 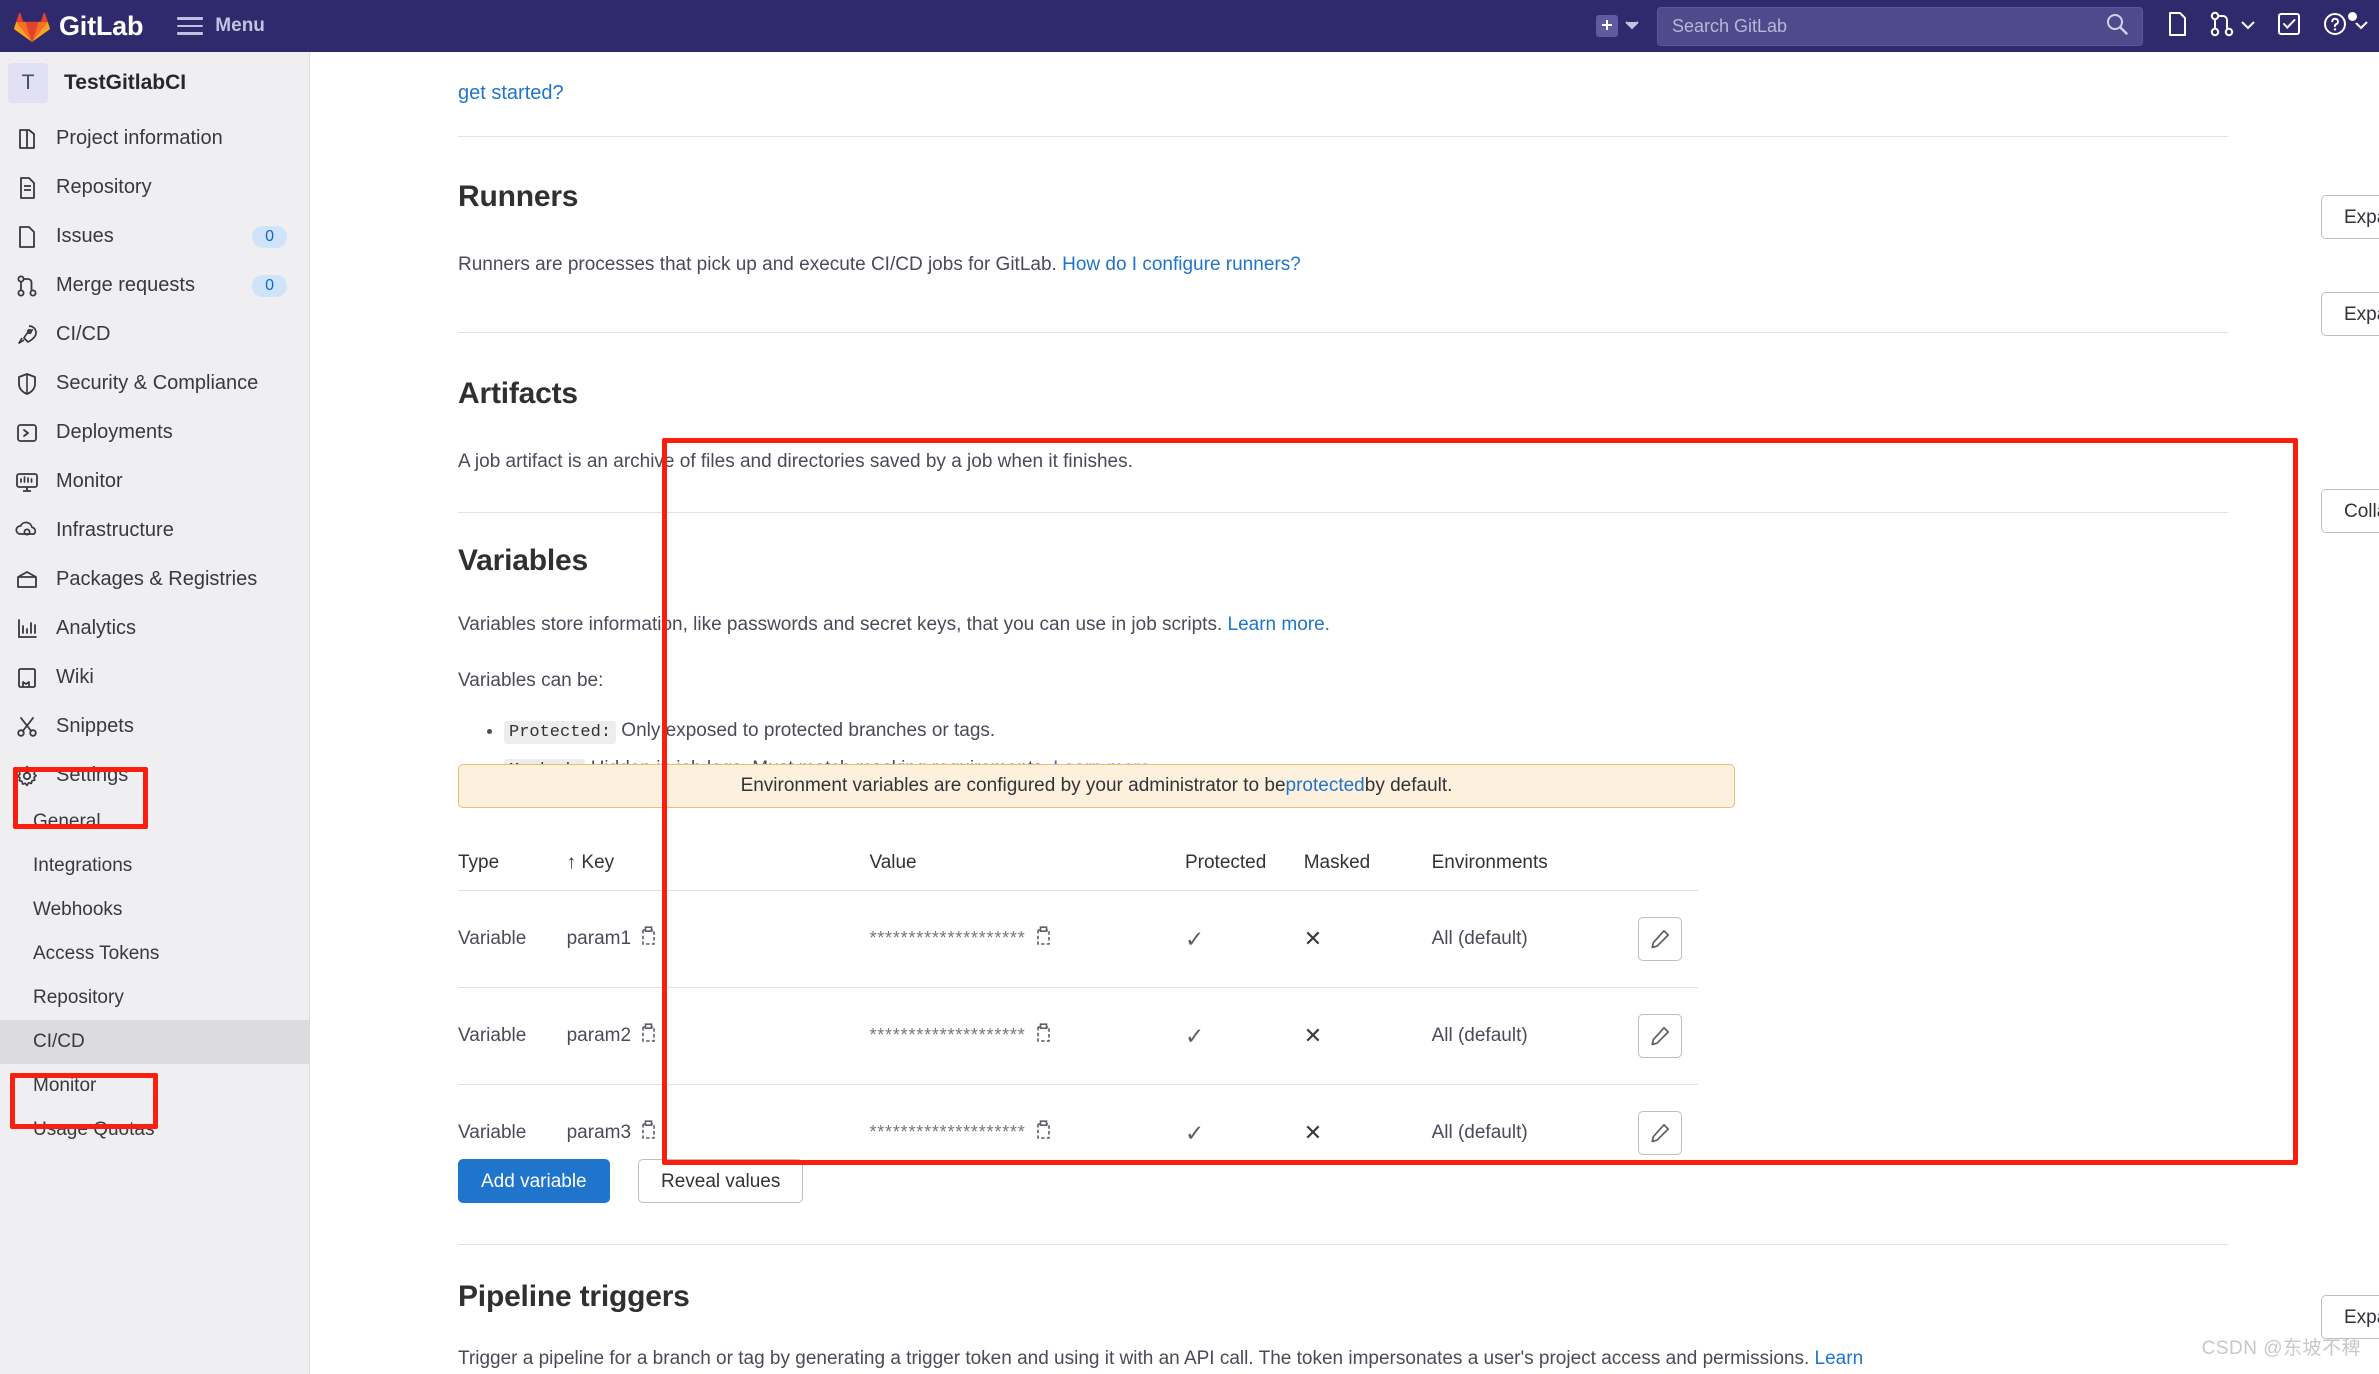 I want to click on col-environments: Environments, so click(x=1535, y=871).